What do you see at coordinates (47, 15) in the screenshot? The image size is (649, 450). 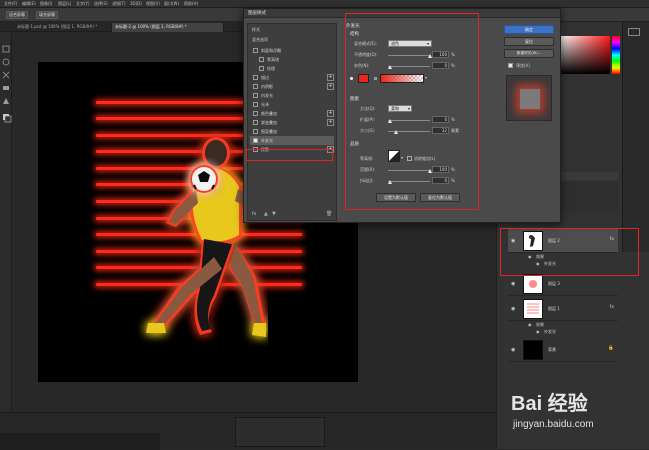 I see `fill-screen-button: 填充屏幕` at bounding box center [47, 15].